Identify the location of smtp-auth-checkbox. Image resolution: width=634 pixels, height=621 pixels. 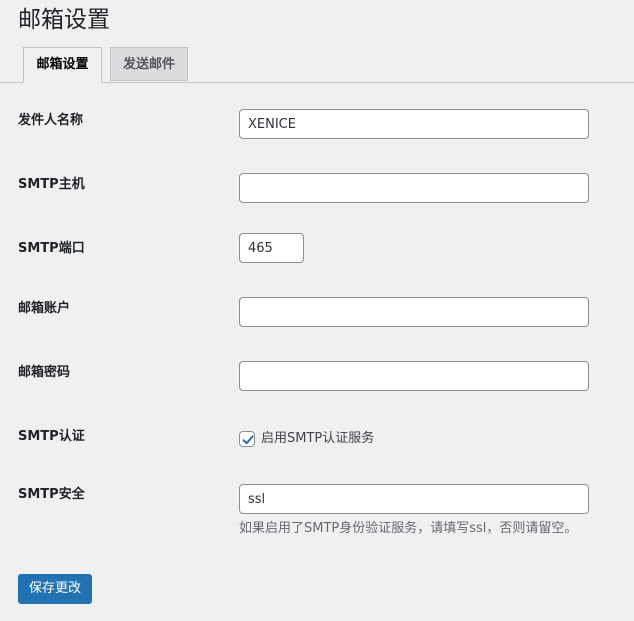
(247, 439).